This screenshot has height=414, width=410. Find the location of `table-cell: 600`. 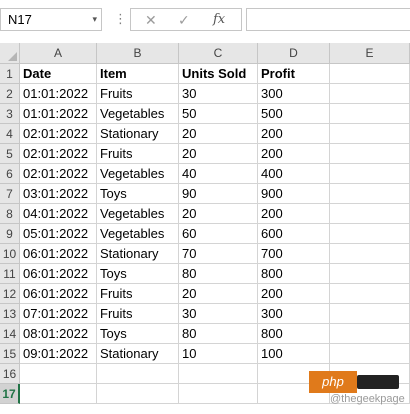

table-cell: 600 is located at coordinates (294, 234).